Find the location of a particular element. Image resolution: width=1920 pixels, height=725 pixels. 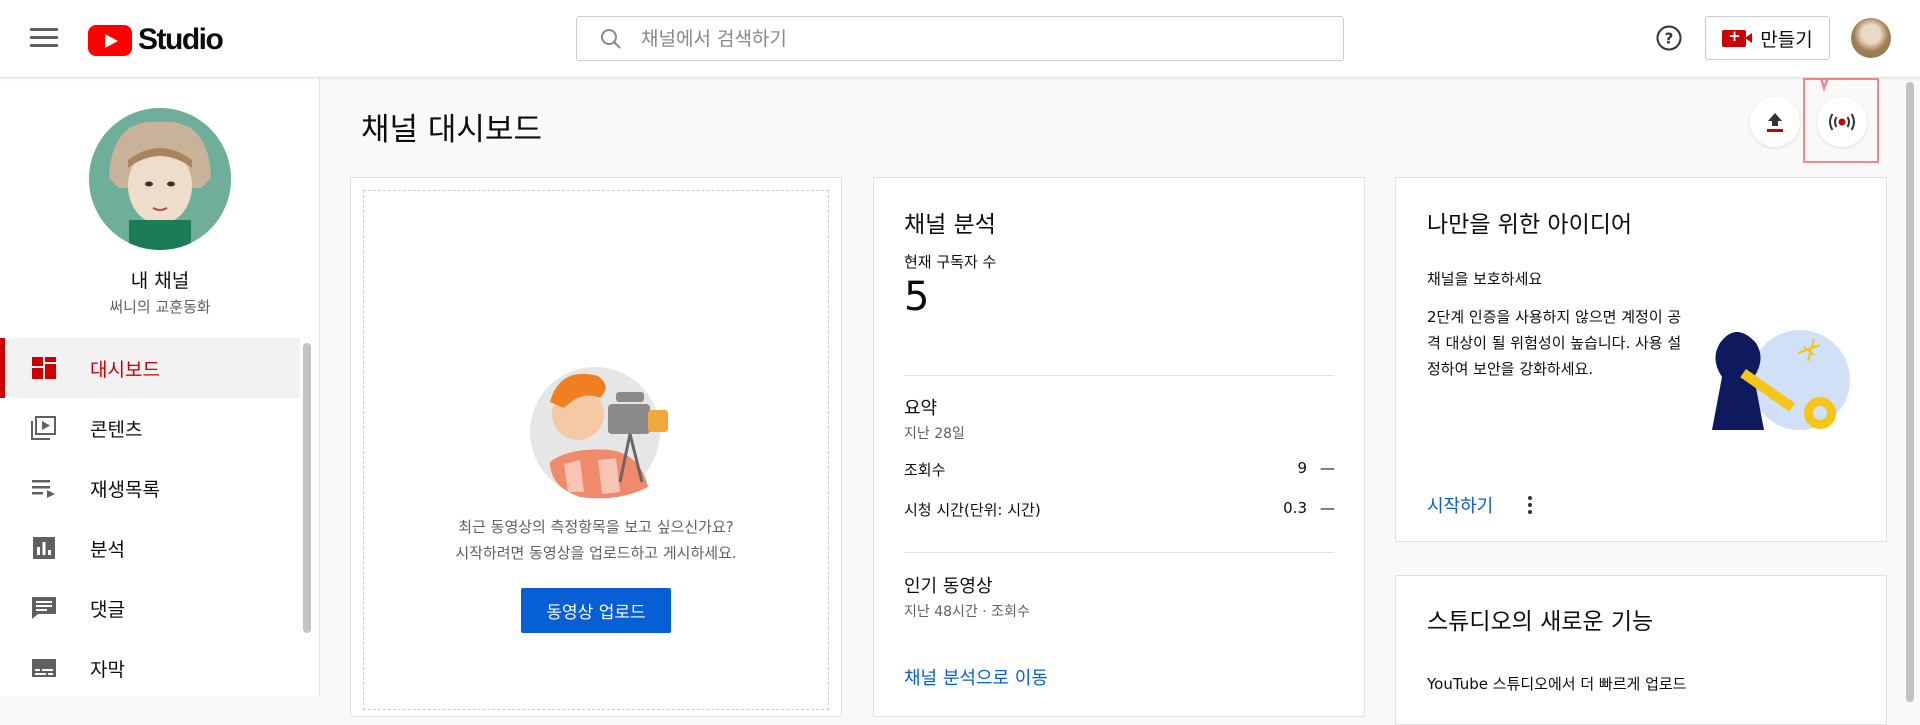

upload-prompt-line2: 시작하려면 동영상을 업로드하고 게시하세요. is located at coordinates (596, 553).